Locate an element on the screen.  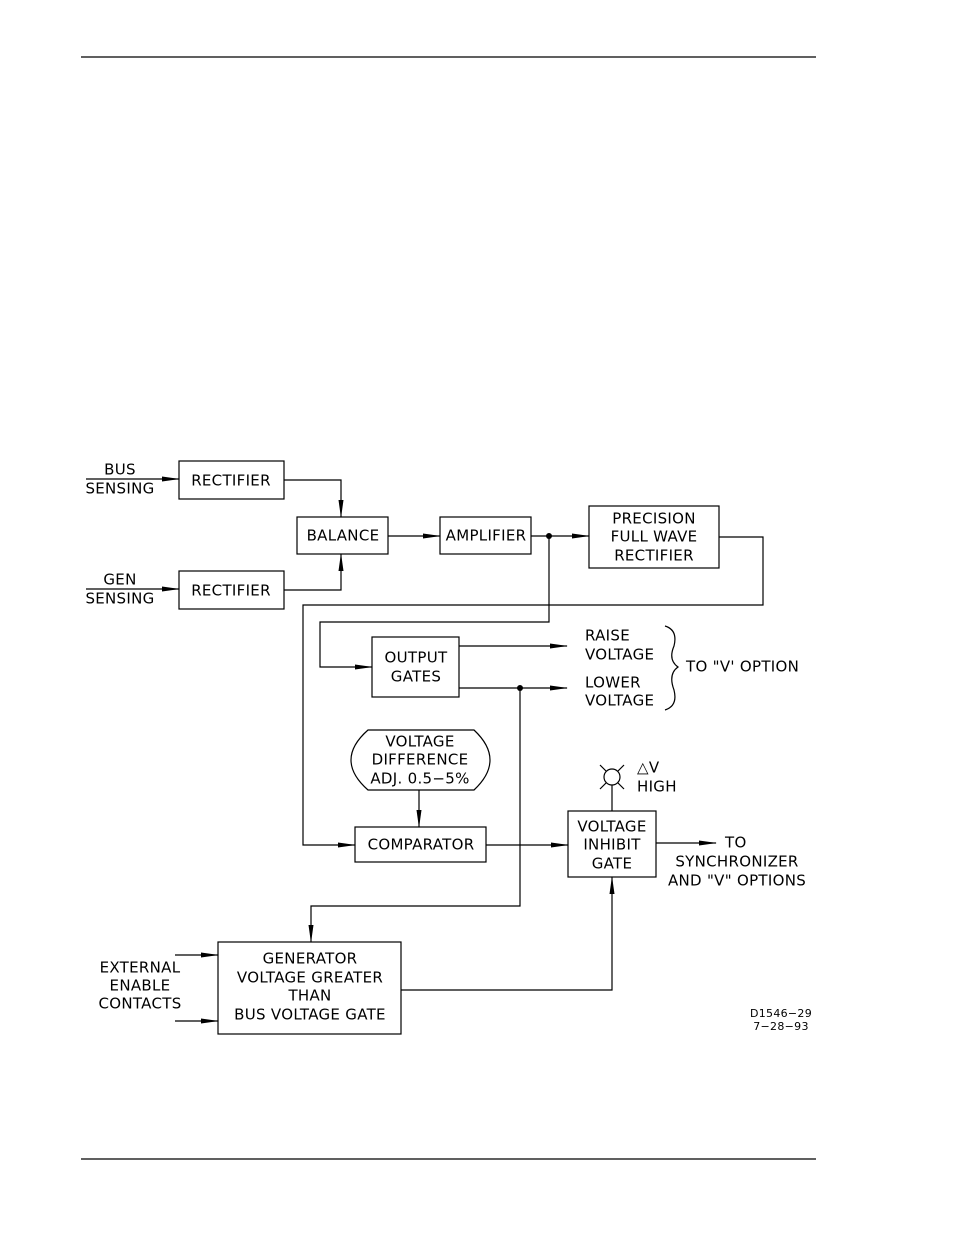
svg-text: COMPARATOR is located at coordinates (421, 845).